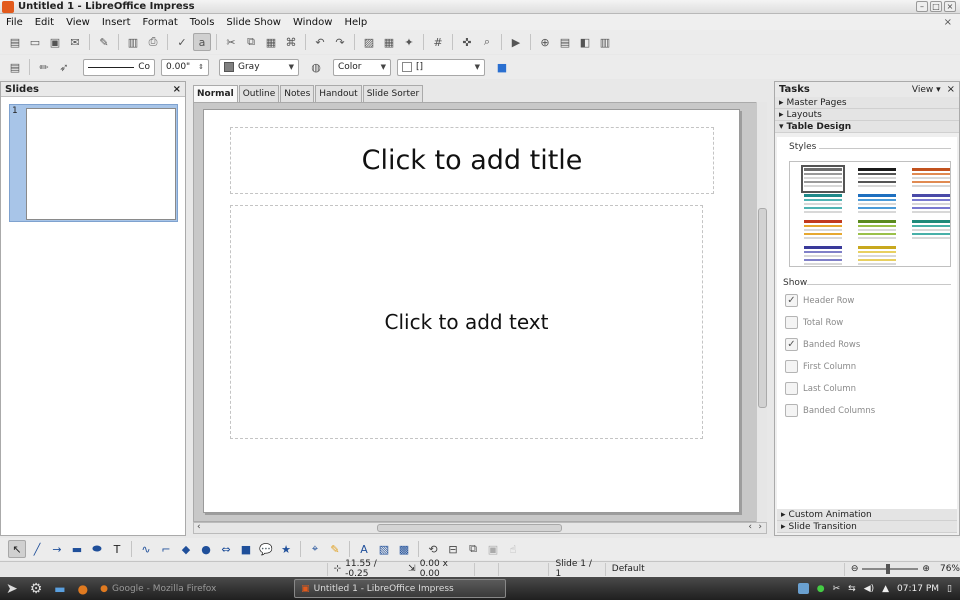 The width and height of the screenshot is (960, 600). Describe the element at coordinates (226, 549) in the screenshot. I see `block-arrows-icon: ⇔` at that location.